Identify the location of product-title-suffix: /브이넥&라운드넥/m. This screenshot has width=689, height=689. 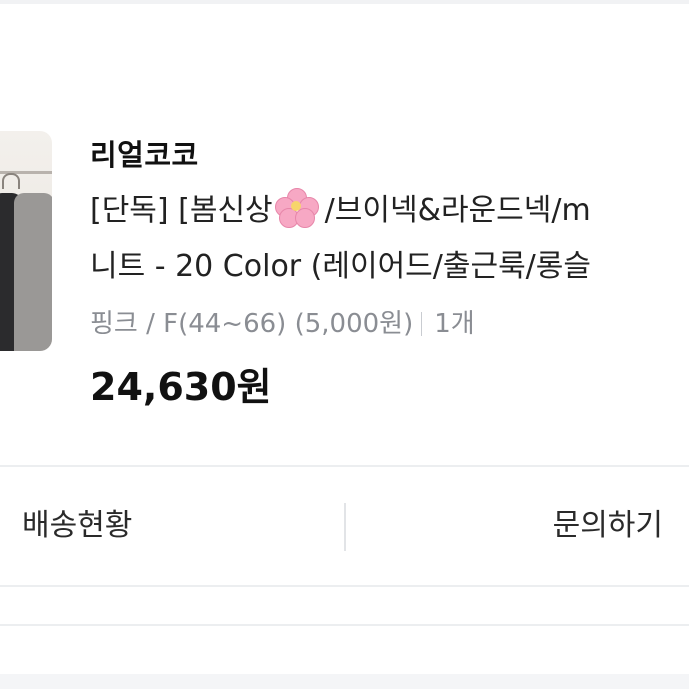
(457, 210).